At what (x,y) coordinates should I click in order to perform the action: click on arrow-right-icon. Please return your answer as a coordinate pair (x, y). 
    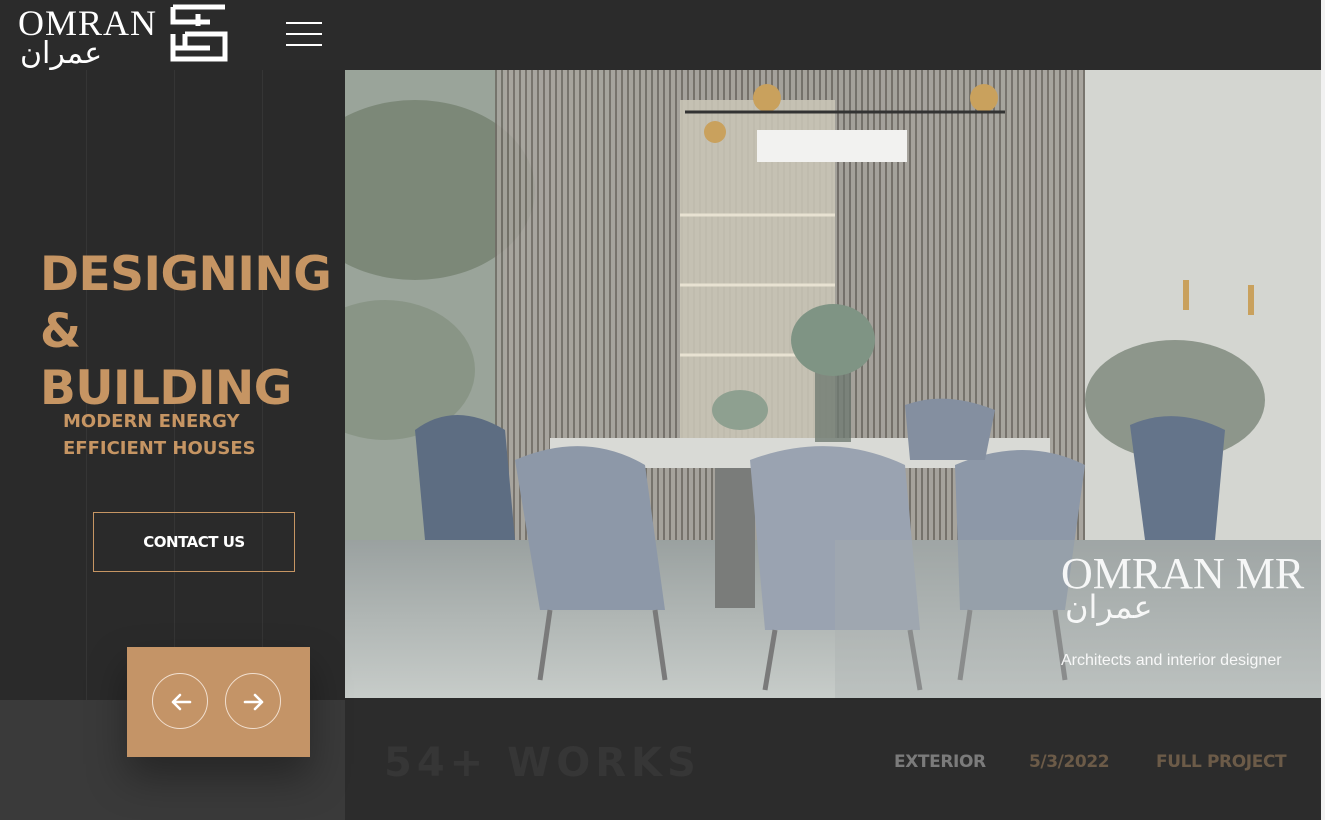
    Looking at the image, I should click on (253, 702).